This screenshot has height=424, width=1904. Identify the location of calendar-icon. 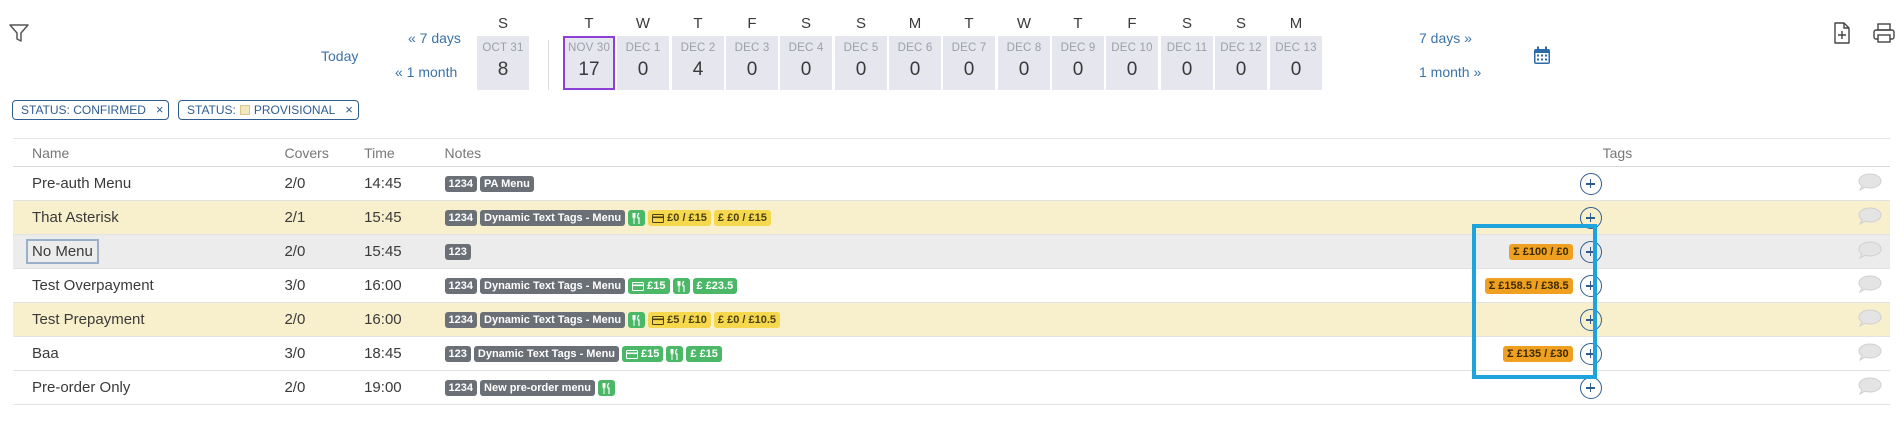
(1542, 55).